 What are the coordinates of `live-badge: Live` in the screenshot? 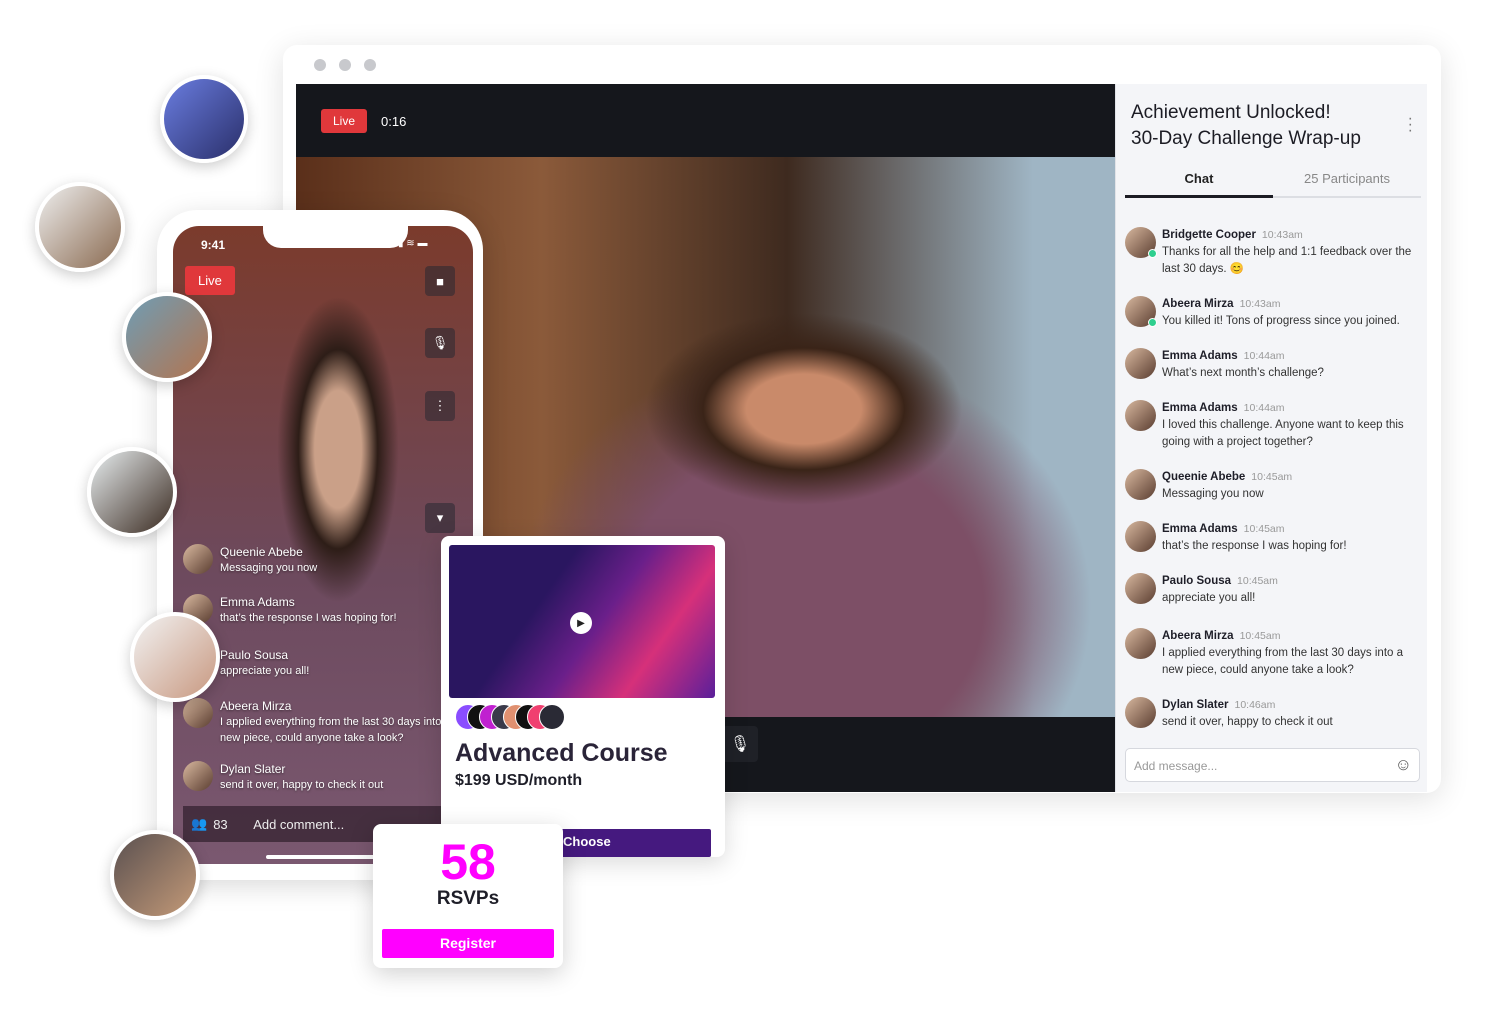 It's located at (210, 280).